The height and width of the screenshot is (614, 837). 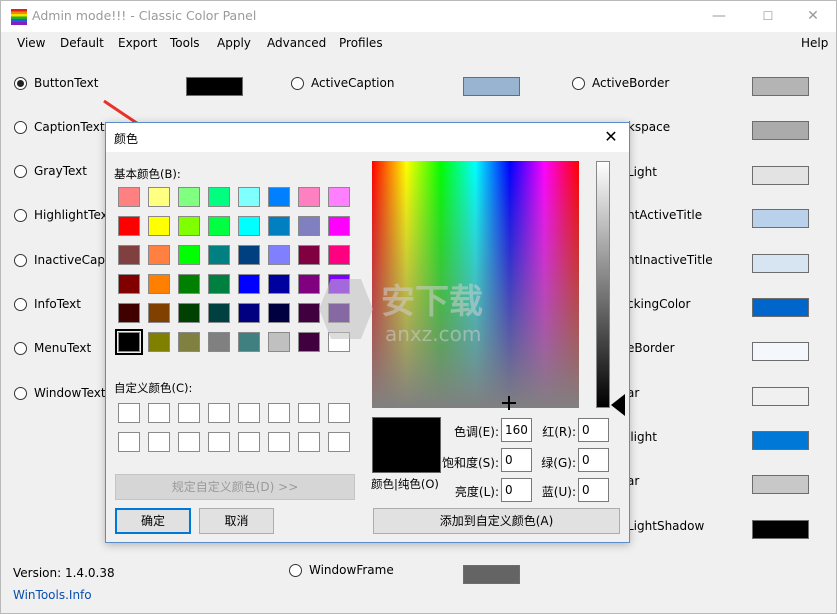 I want to click on add-custom-color-button: 添加到自定义颜色(A), so click(x=496, y=521).